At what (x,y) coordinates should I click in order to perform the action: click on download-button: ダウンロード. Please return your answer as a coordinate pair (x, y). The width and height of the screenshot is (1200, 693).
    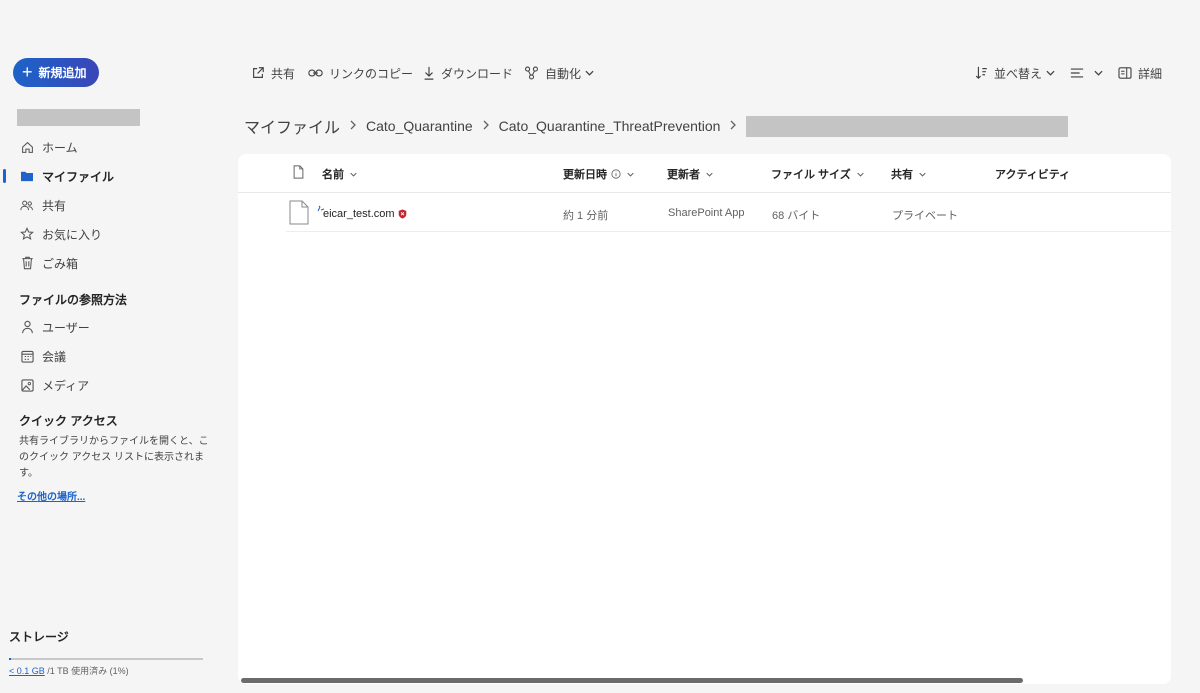
    Looking at the image, I should click on (468, 73).